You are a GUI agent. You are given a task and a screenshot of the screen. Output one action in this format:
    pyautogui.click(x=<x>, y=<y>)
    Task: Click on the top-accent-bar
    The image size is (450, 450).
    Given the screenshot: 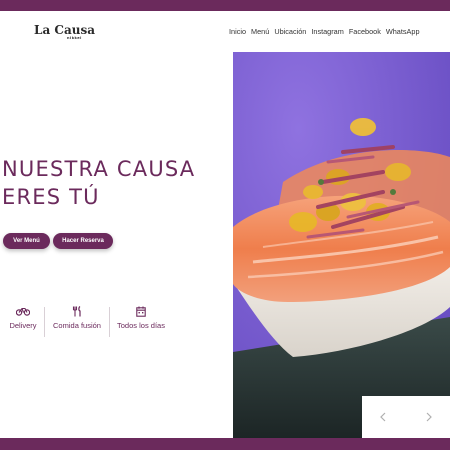 What is the action you would take?
    pyautogui.click(x=225, y=5)
    